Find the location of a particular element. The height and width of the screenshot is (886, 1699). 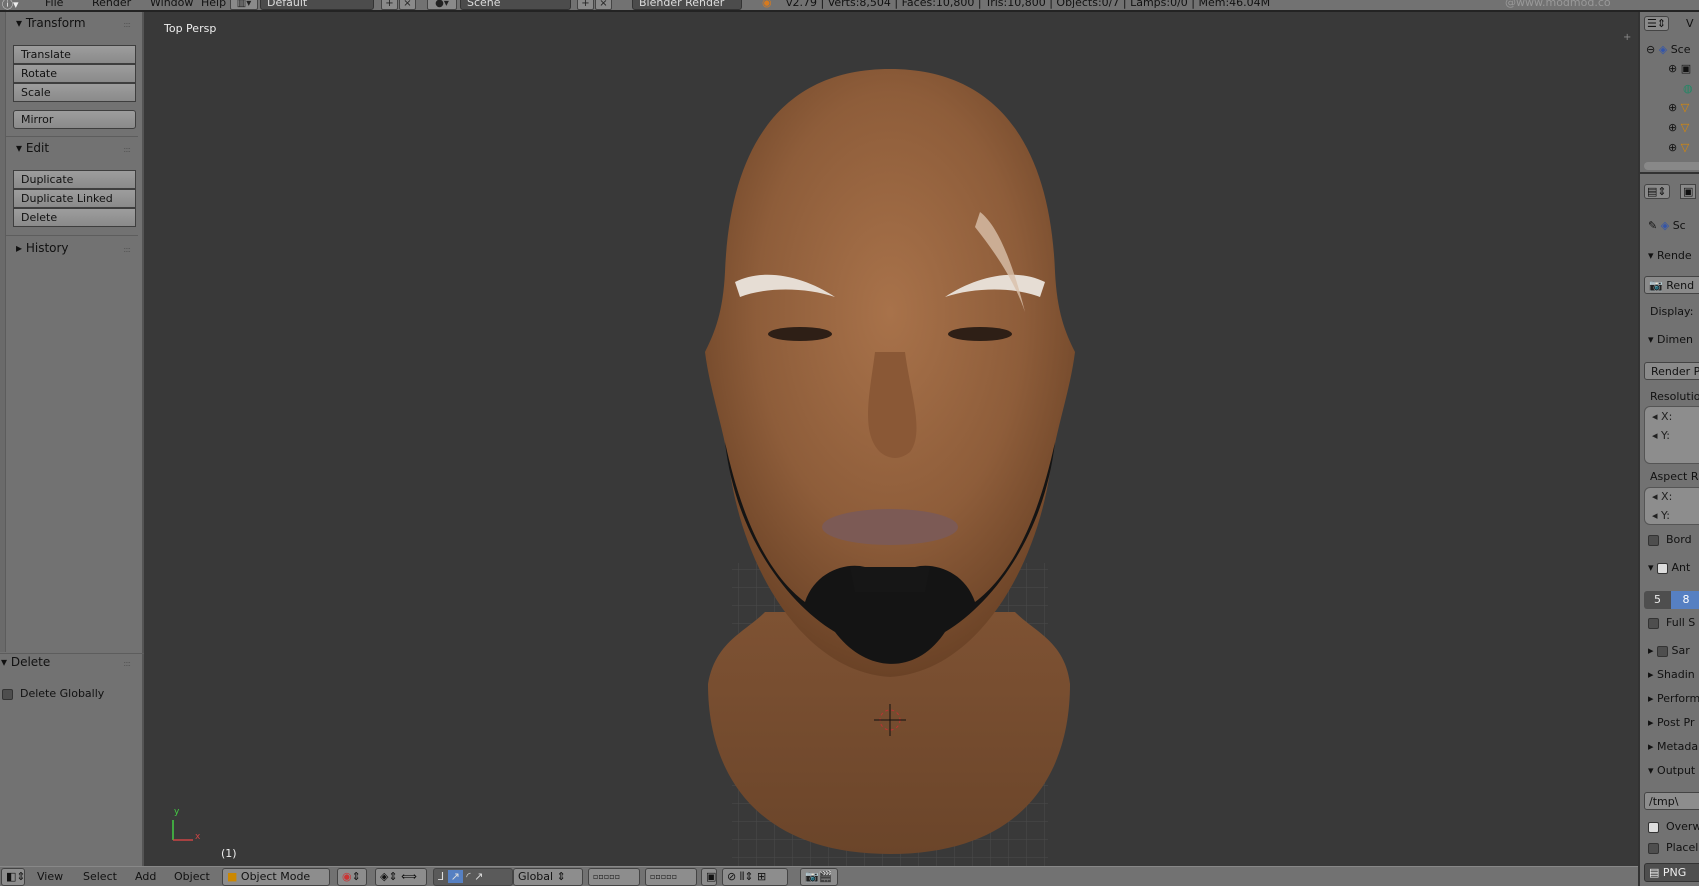

checkbox is located at coordinates (7, 694).